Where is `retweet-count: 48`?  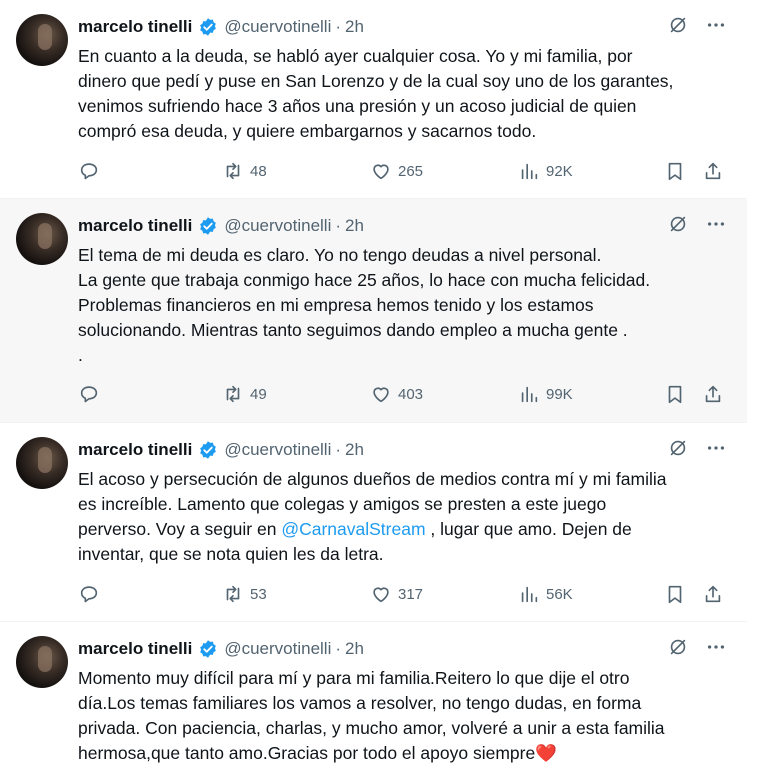 retweet-count: 48 is located at coordinates (258, 171).